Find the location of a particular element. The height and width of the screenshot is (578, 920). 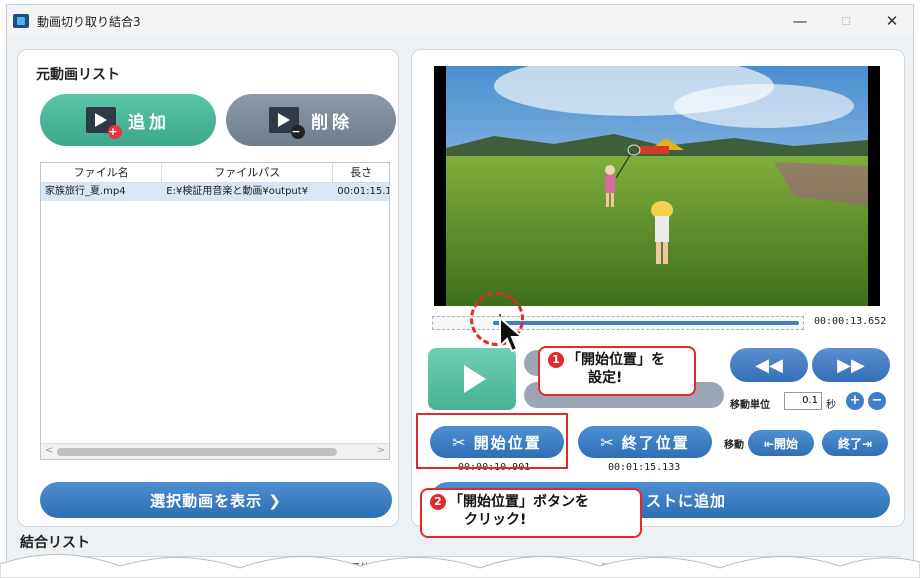

file-length-cell: 00:01:15.1: is located at coordinates (363, 191).